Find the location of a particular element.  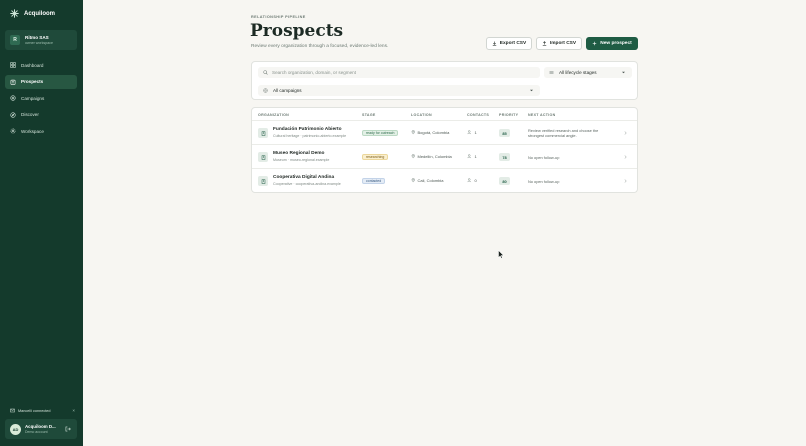

location-cell: Cali, Colombia is located at coordinates (427, 180).